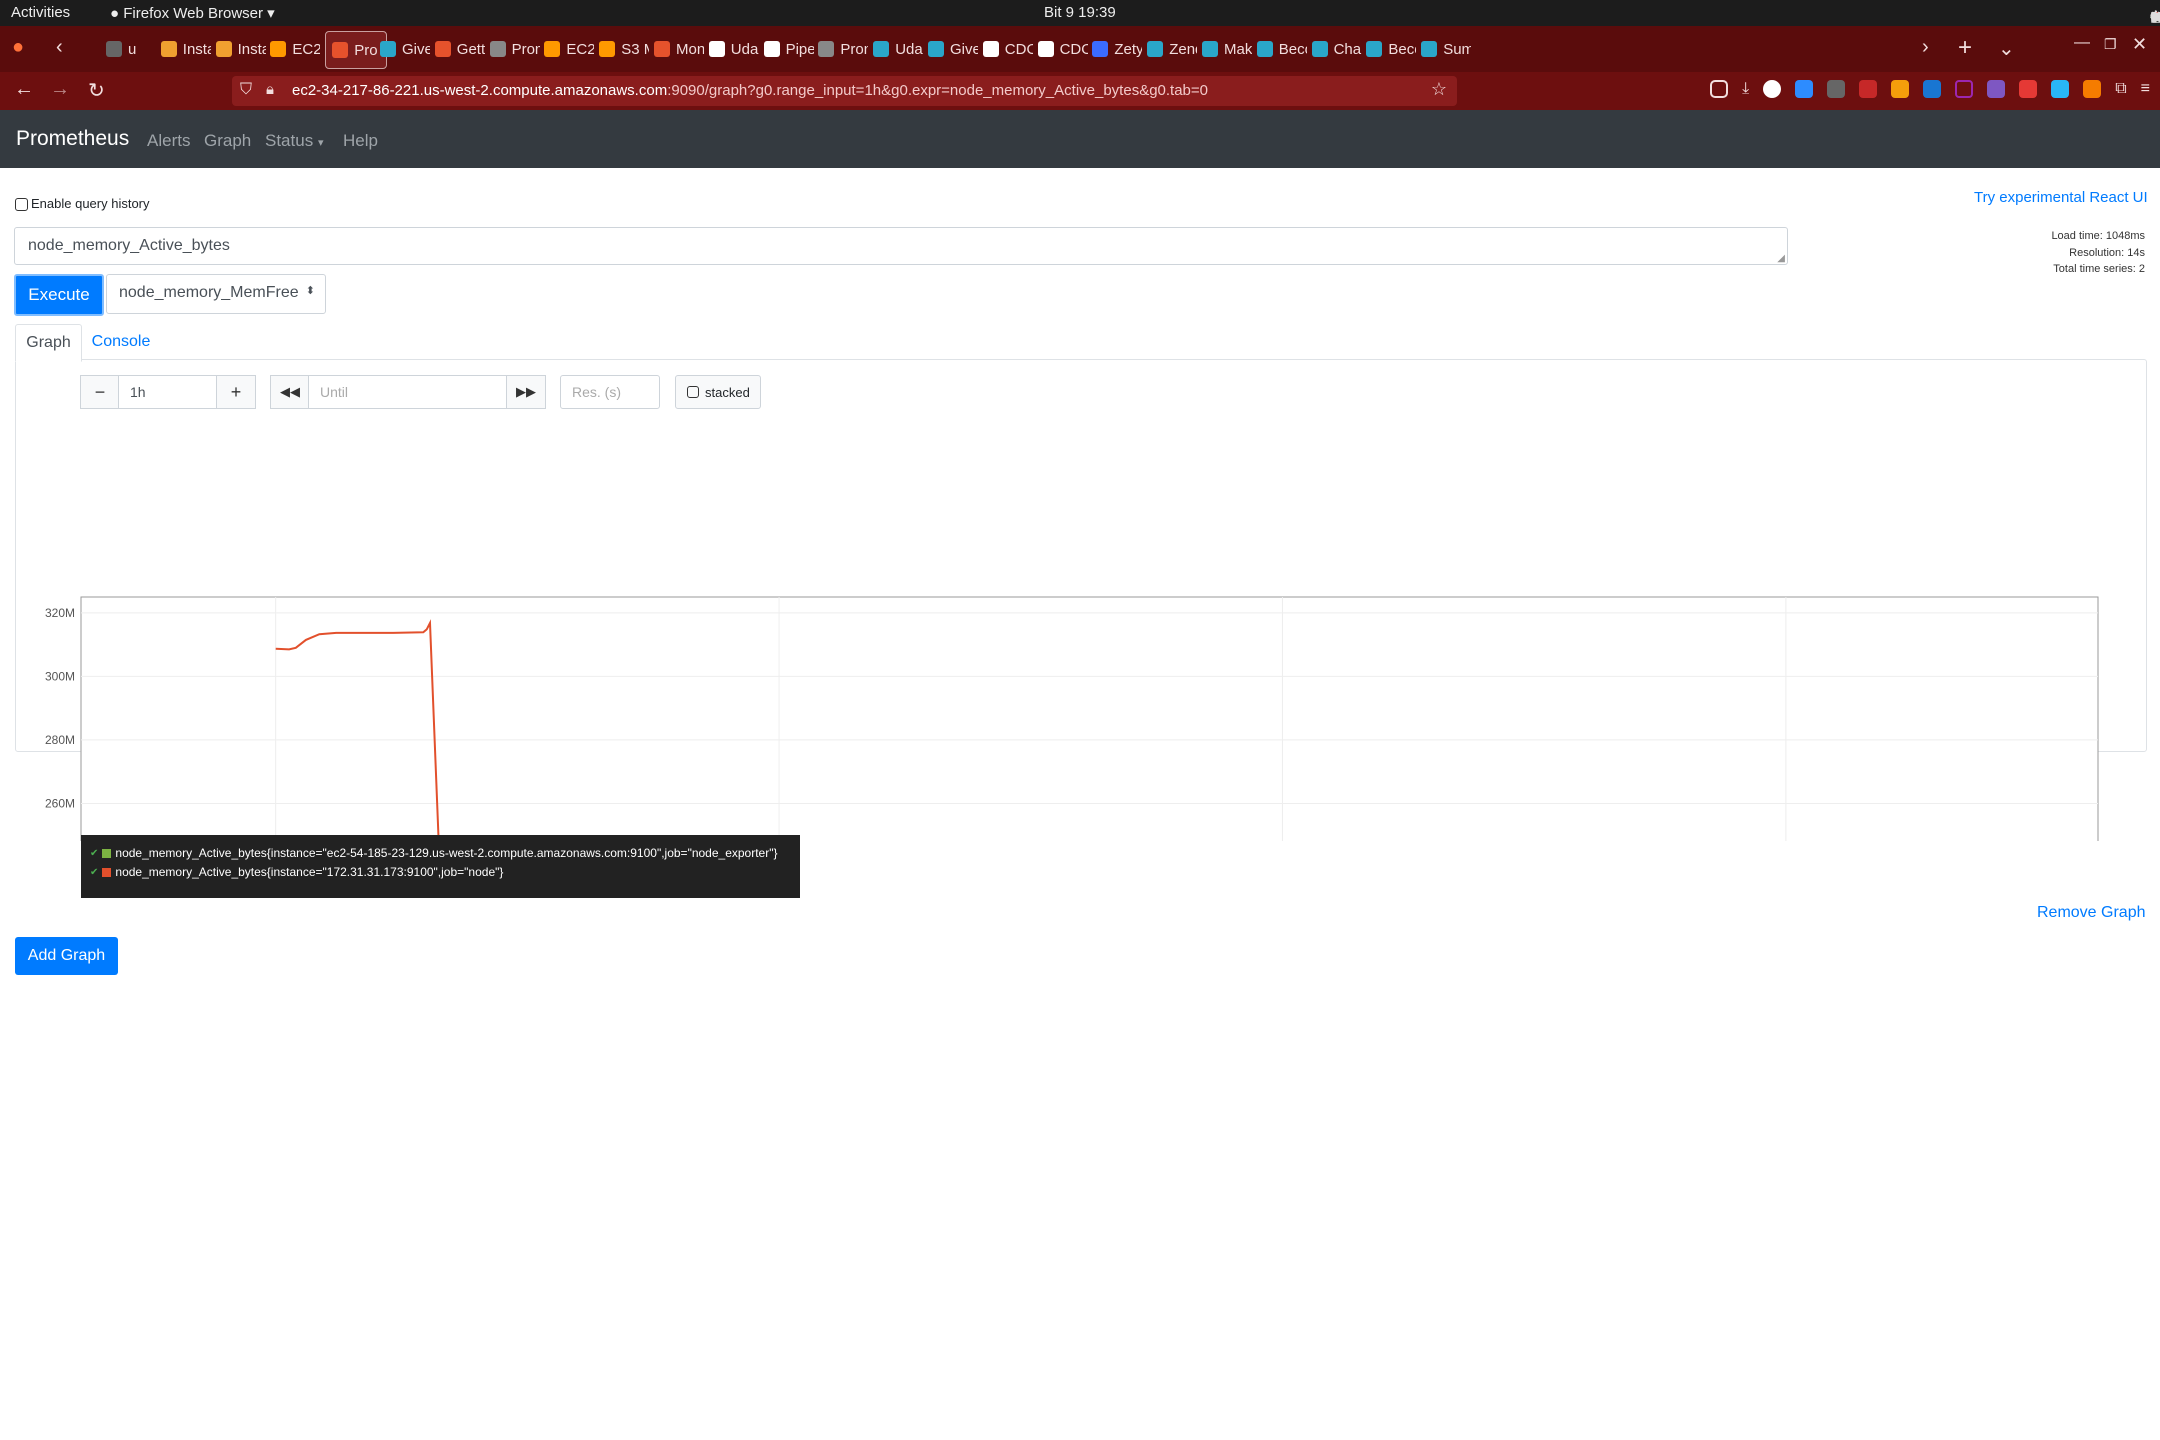 The image size is (2160, 1440). I want to click on tab-label: Chap, so click(1347, 49).